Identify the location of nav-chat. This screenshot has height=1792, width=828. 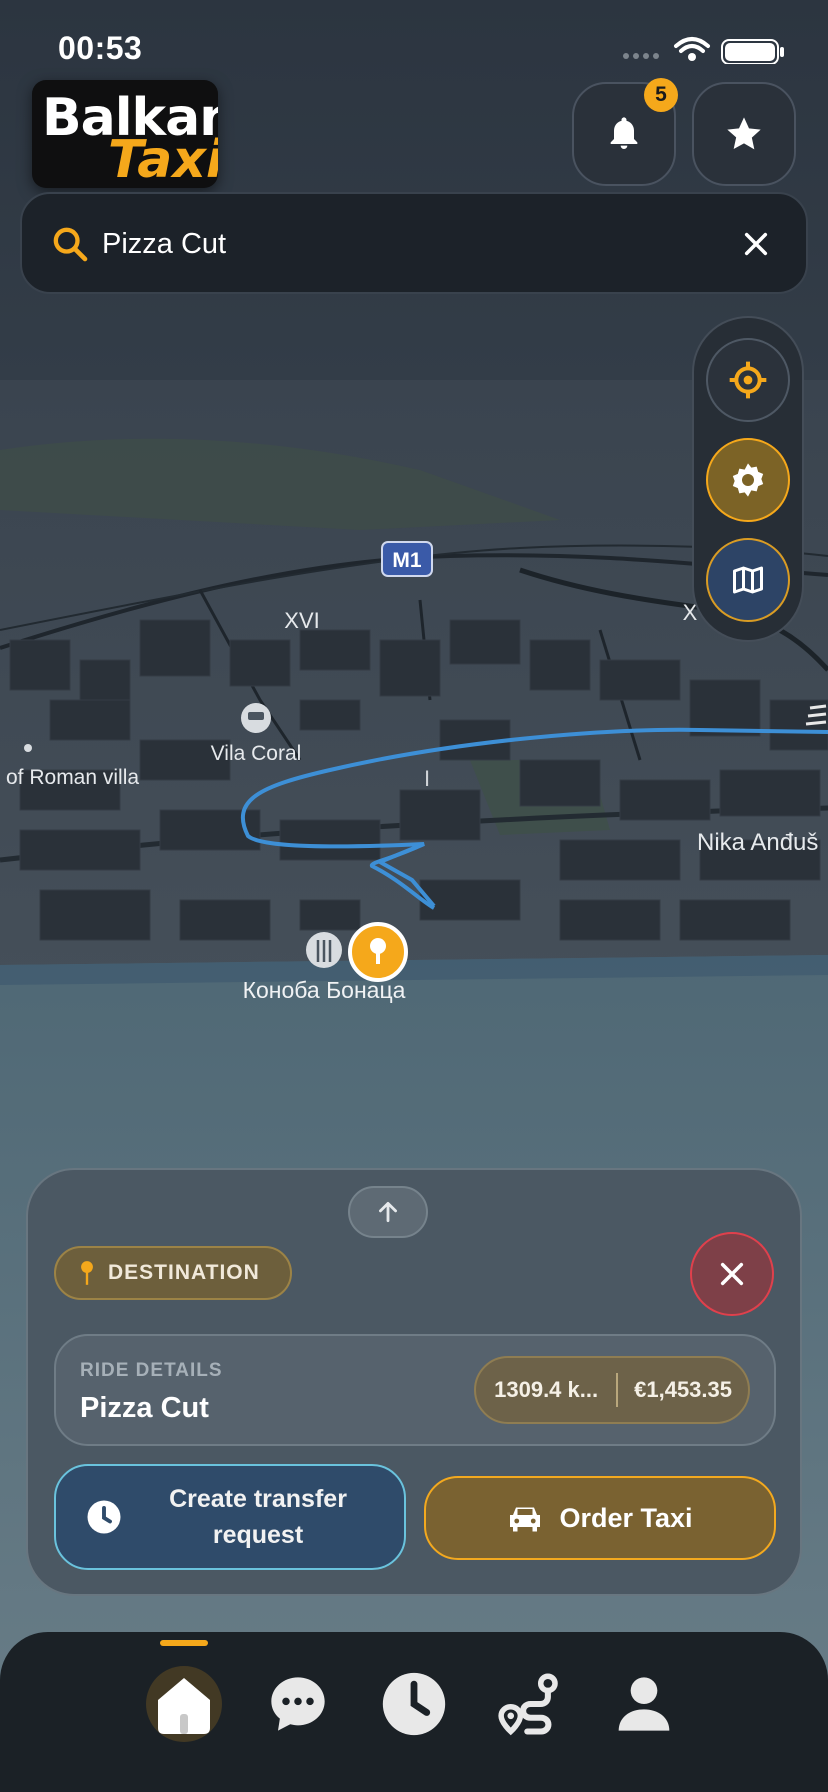
(298, 1704).